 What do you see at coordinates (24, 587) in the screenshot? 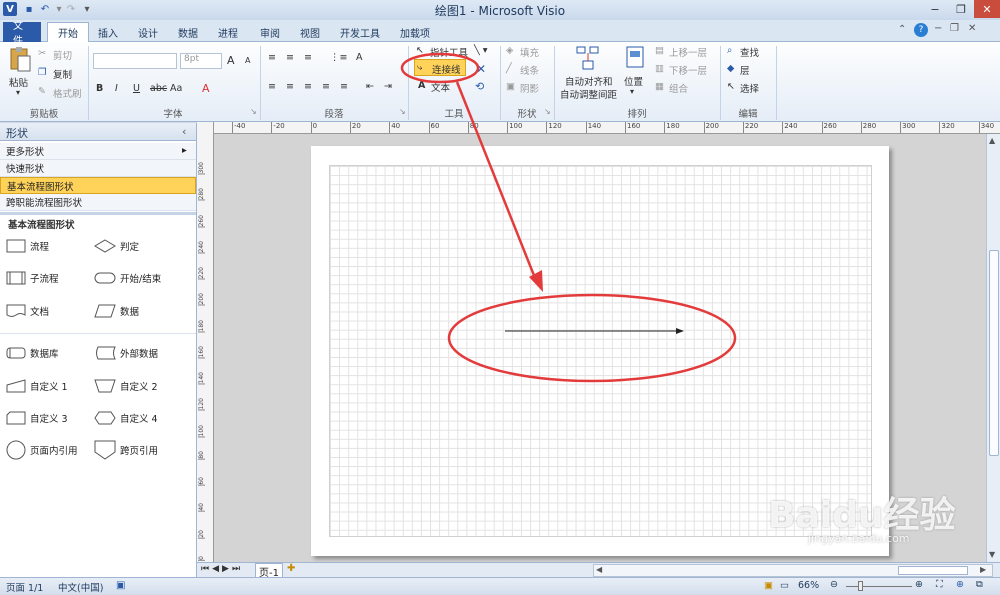
I see `page-indicator: 页面 1/1` at bounding box center [24, 587].